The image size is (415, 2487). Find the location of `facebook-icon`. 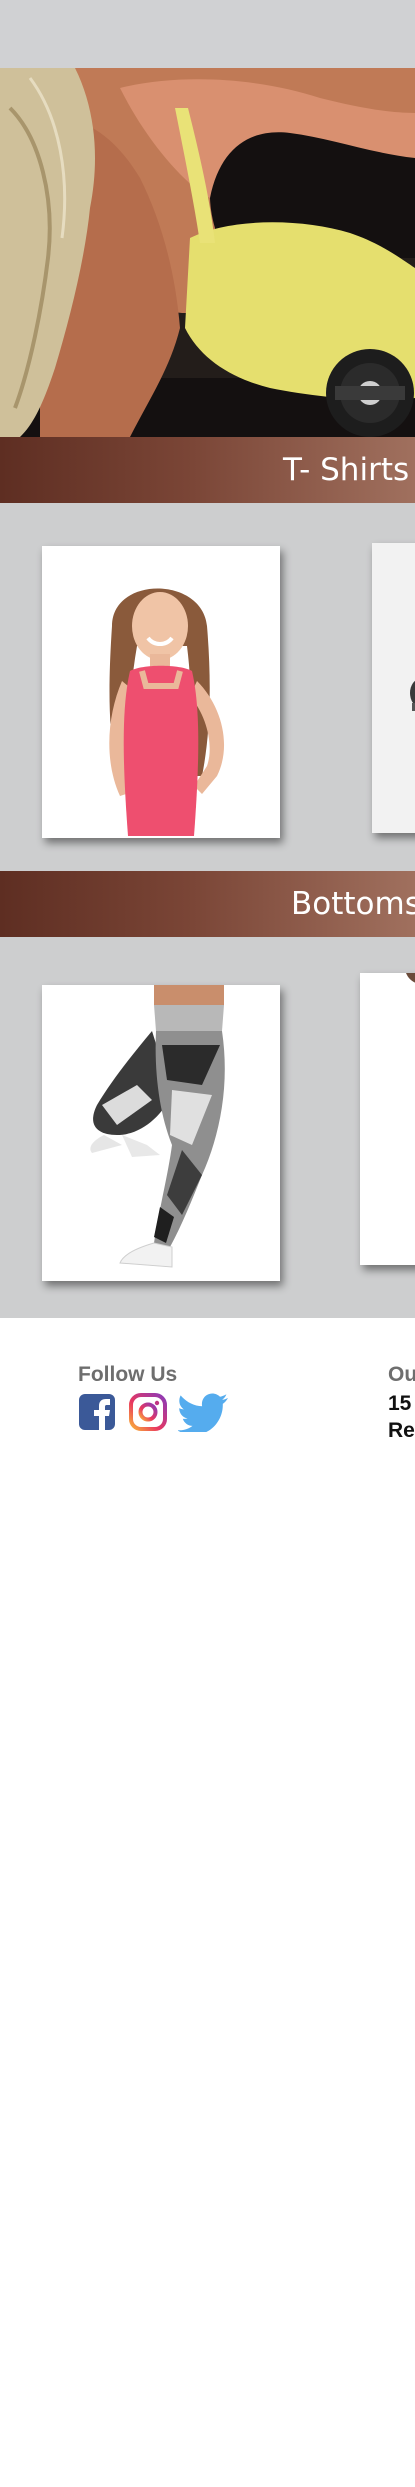

facebook-icon is located at coordinates (98, 1412).